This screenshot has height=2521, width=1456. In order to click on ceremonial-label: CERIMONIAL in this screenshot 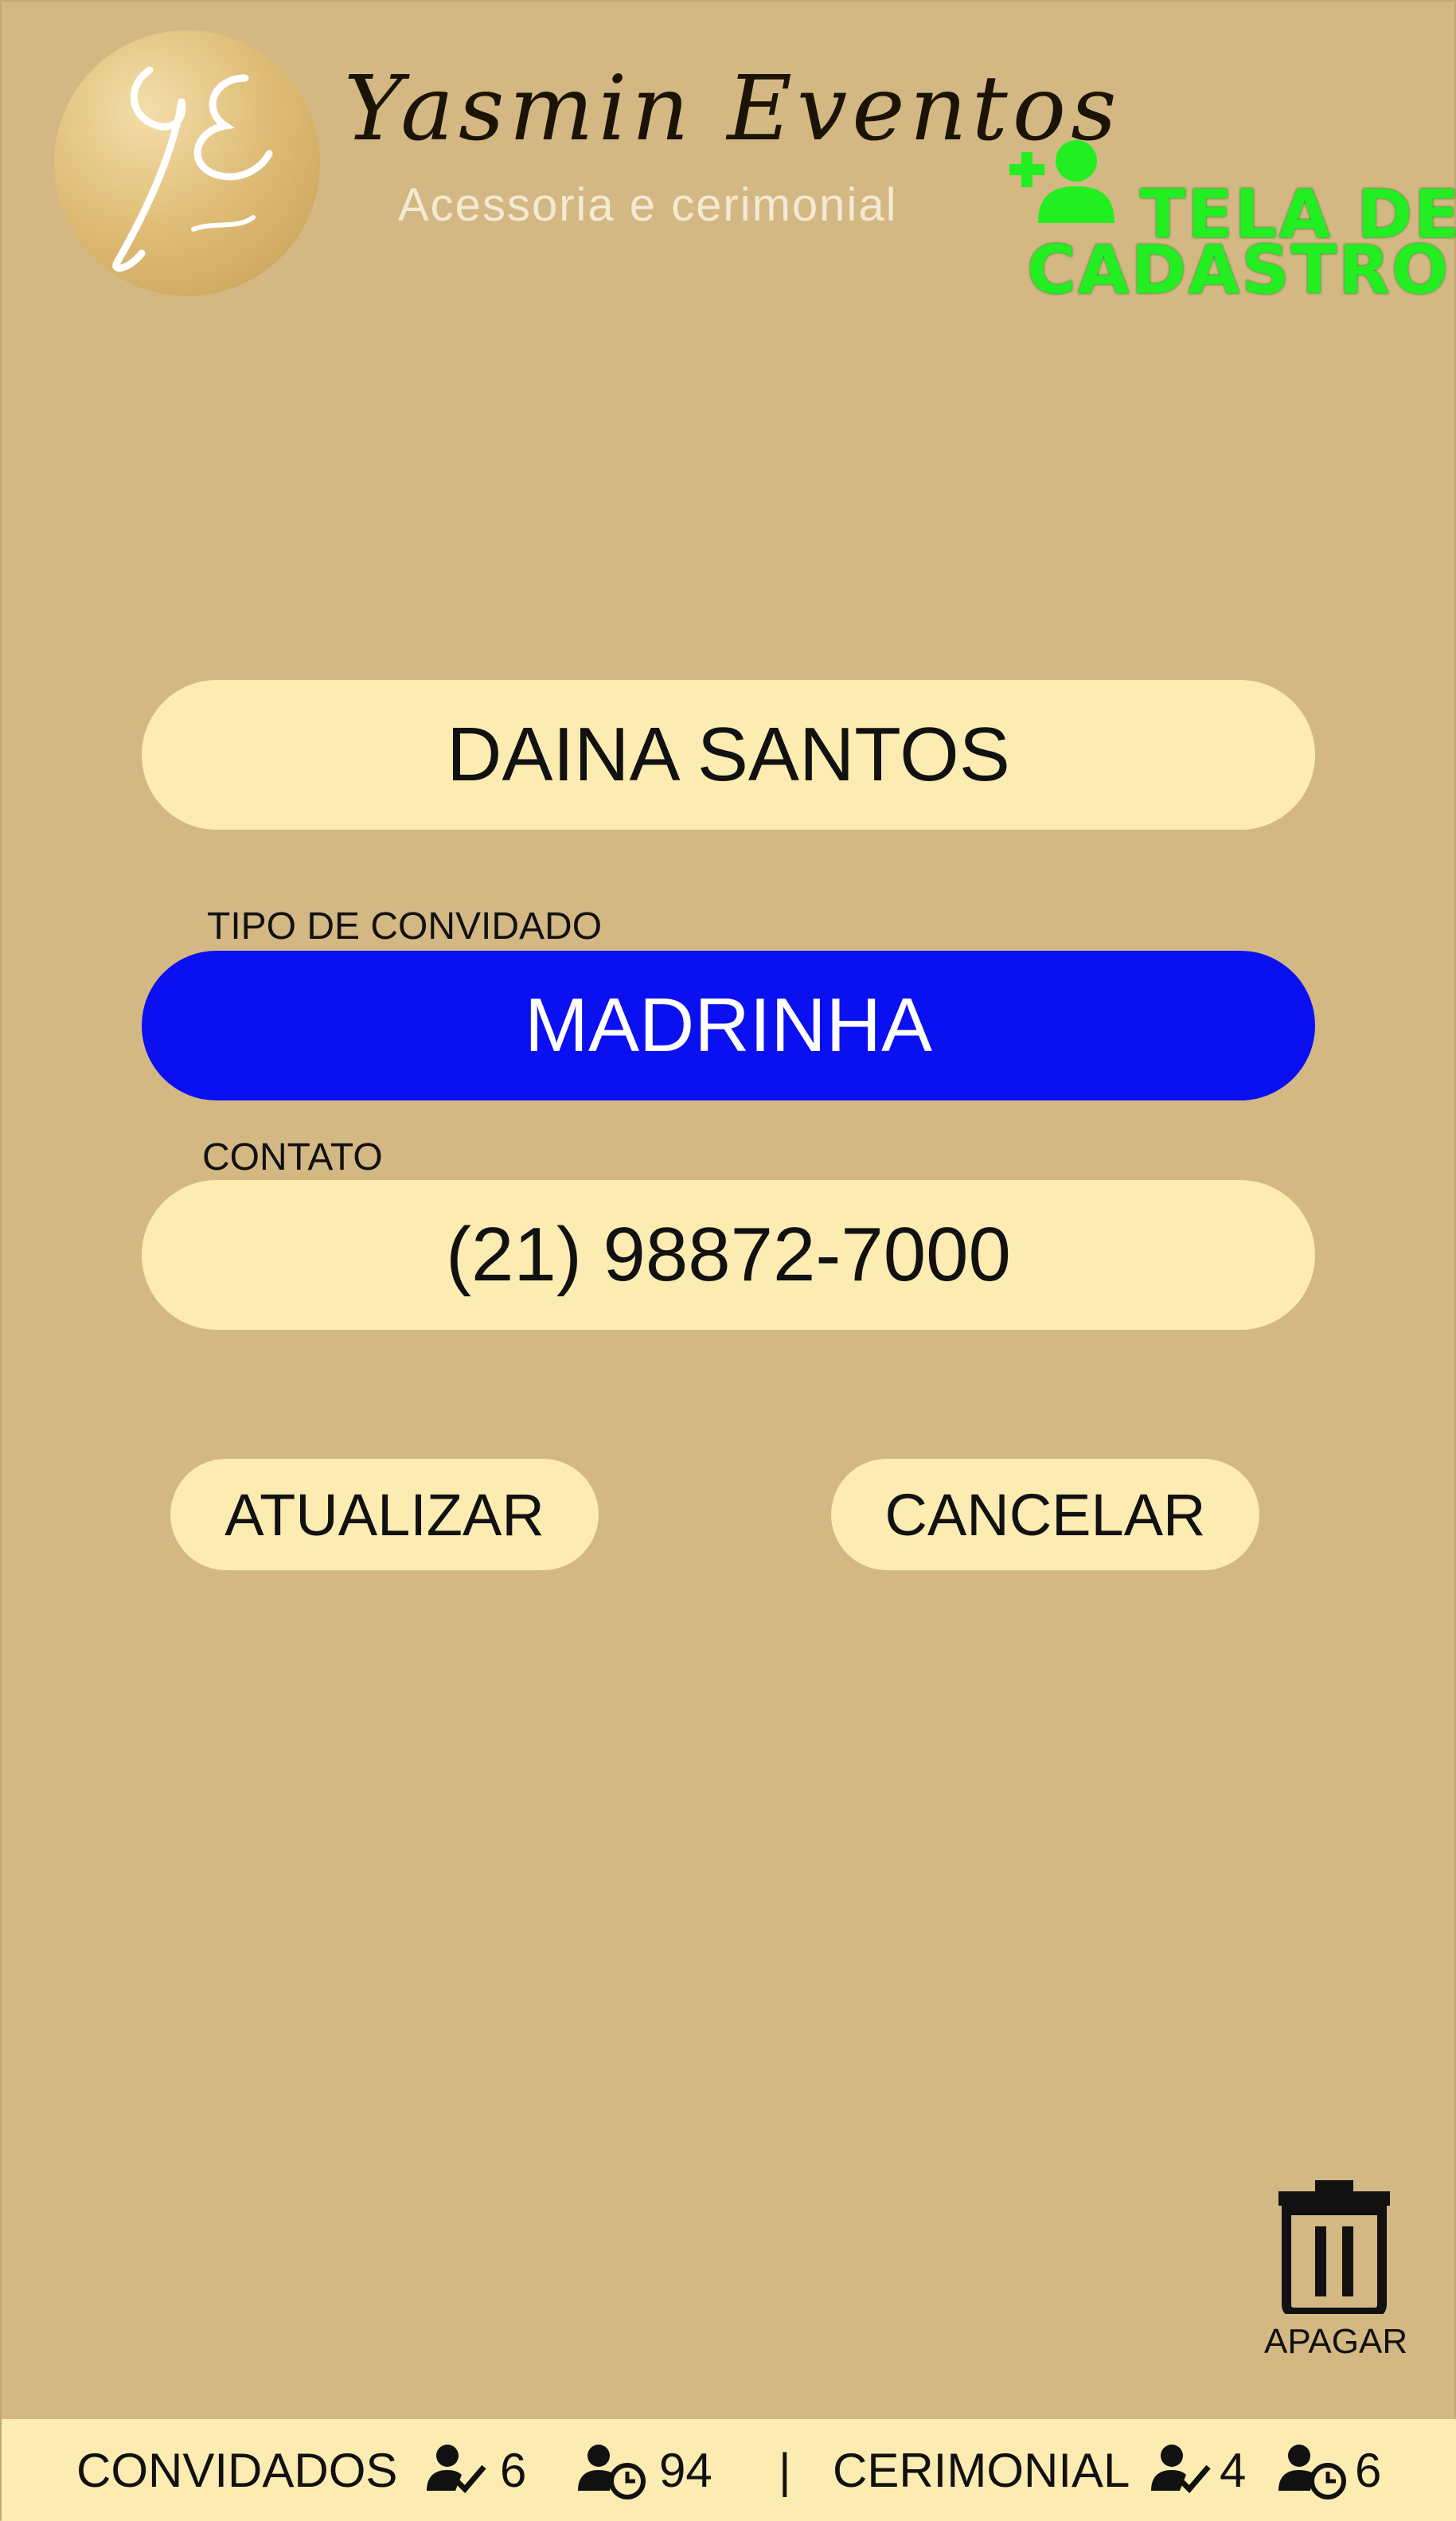, I will do `click(981, 2470)`.